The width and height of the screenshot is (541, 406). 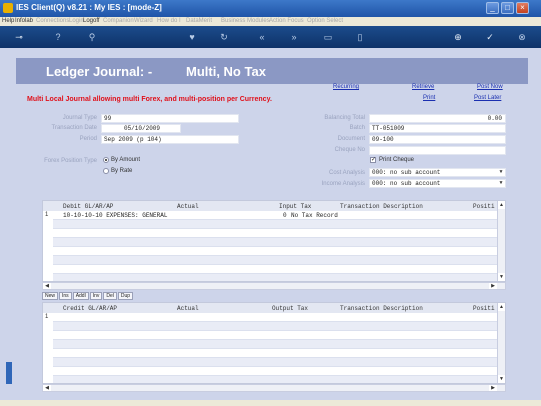 I want to click on maximize-button: □, so click(x=507, y=8).